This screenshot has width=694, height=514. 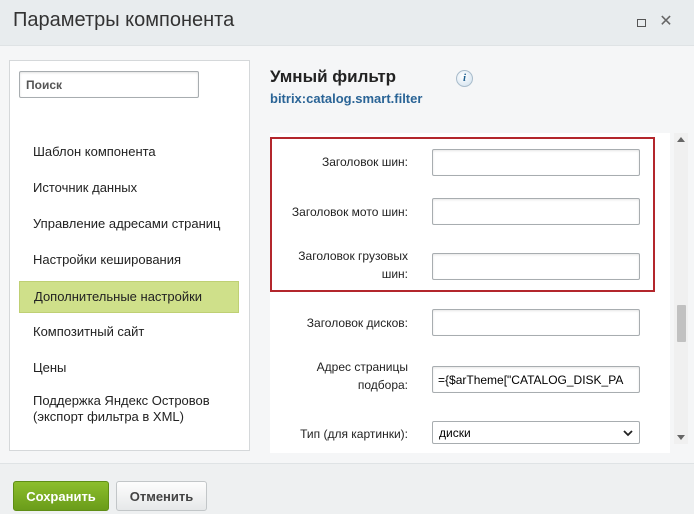 What do you see at coordinates (129, 297) in the screenshot?
I see `sidebar-item-additional: Дополнительные настройки` at bounding box center [129, 297].